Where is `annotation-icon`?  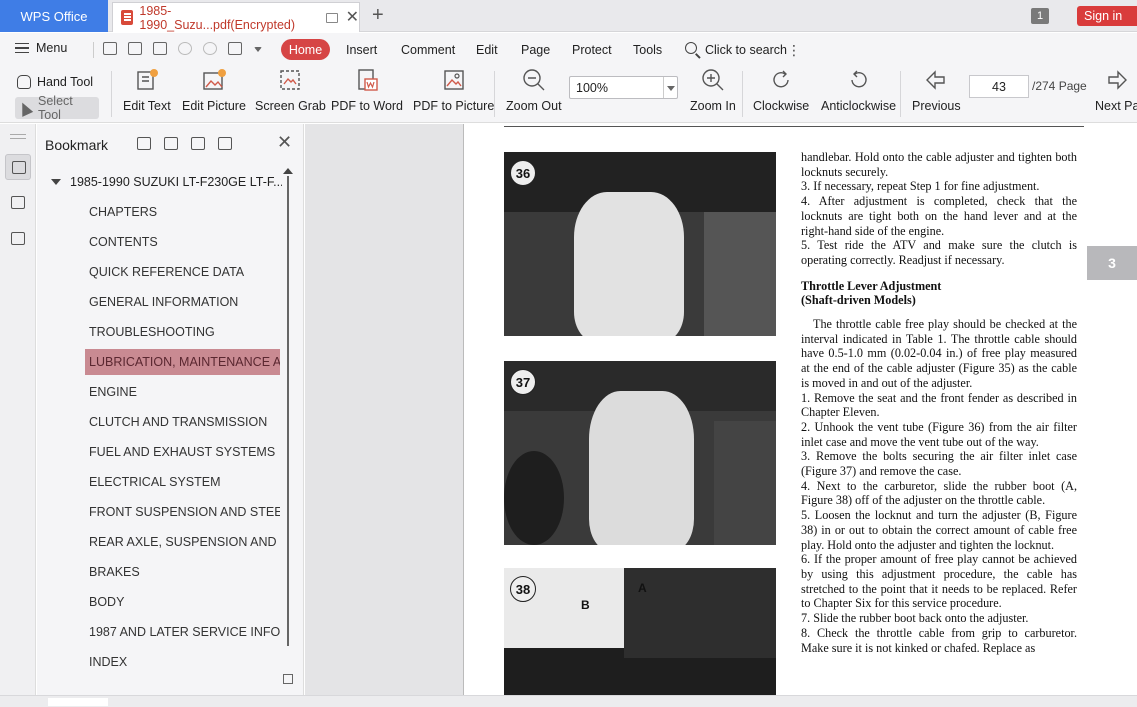 annotation-icon is located at coordinates (18, 238).